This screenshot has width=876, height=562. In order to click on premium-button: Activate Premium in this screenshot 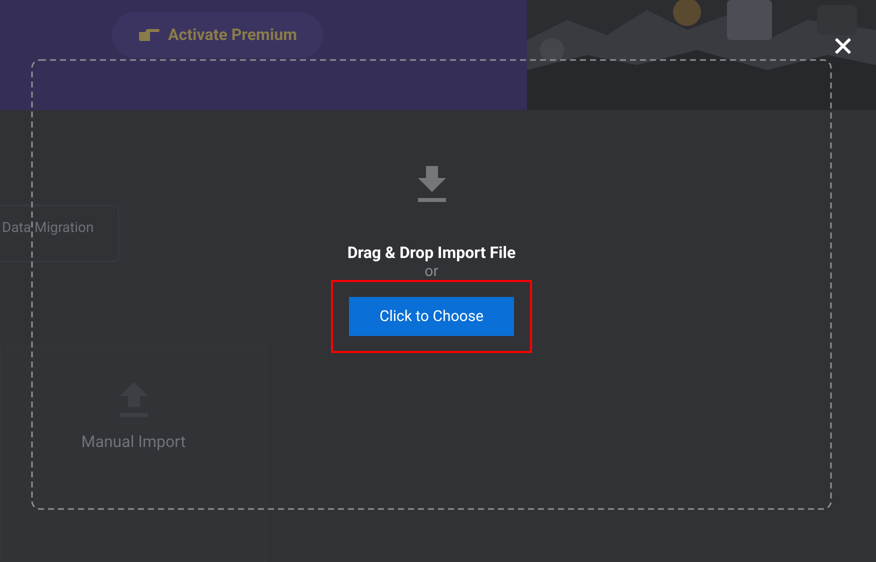, I will do `click(217, 35)`.